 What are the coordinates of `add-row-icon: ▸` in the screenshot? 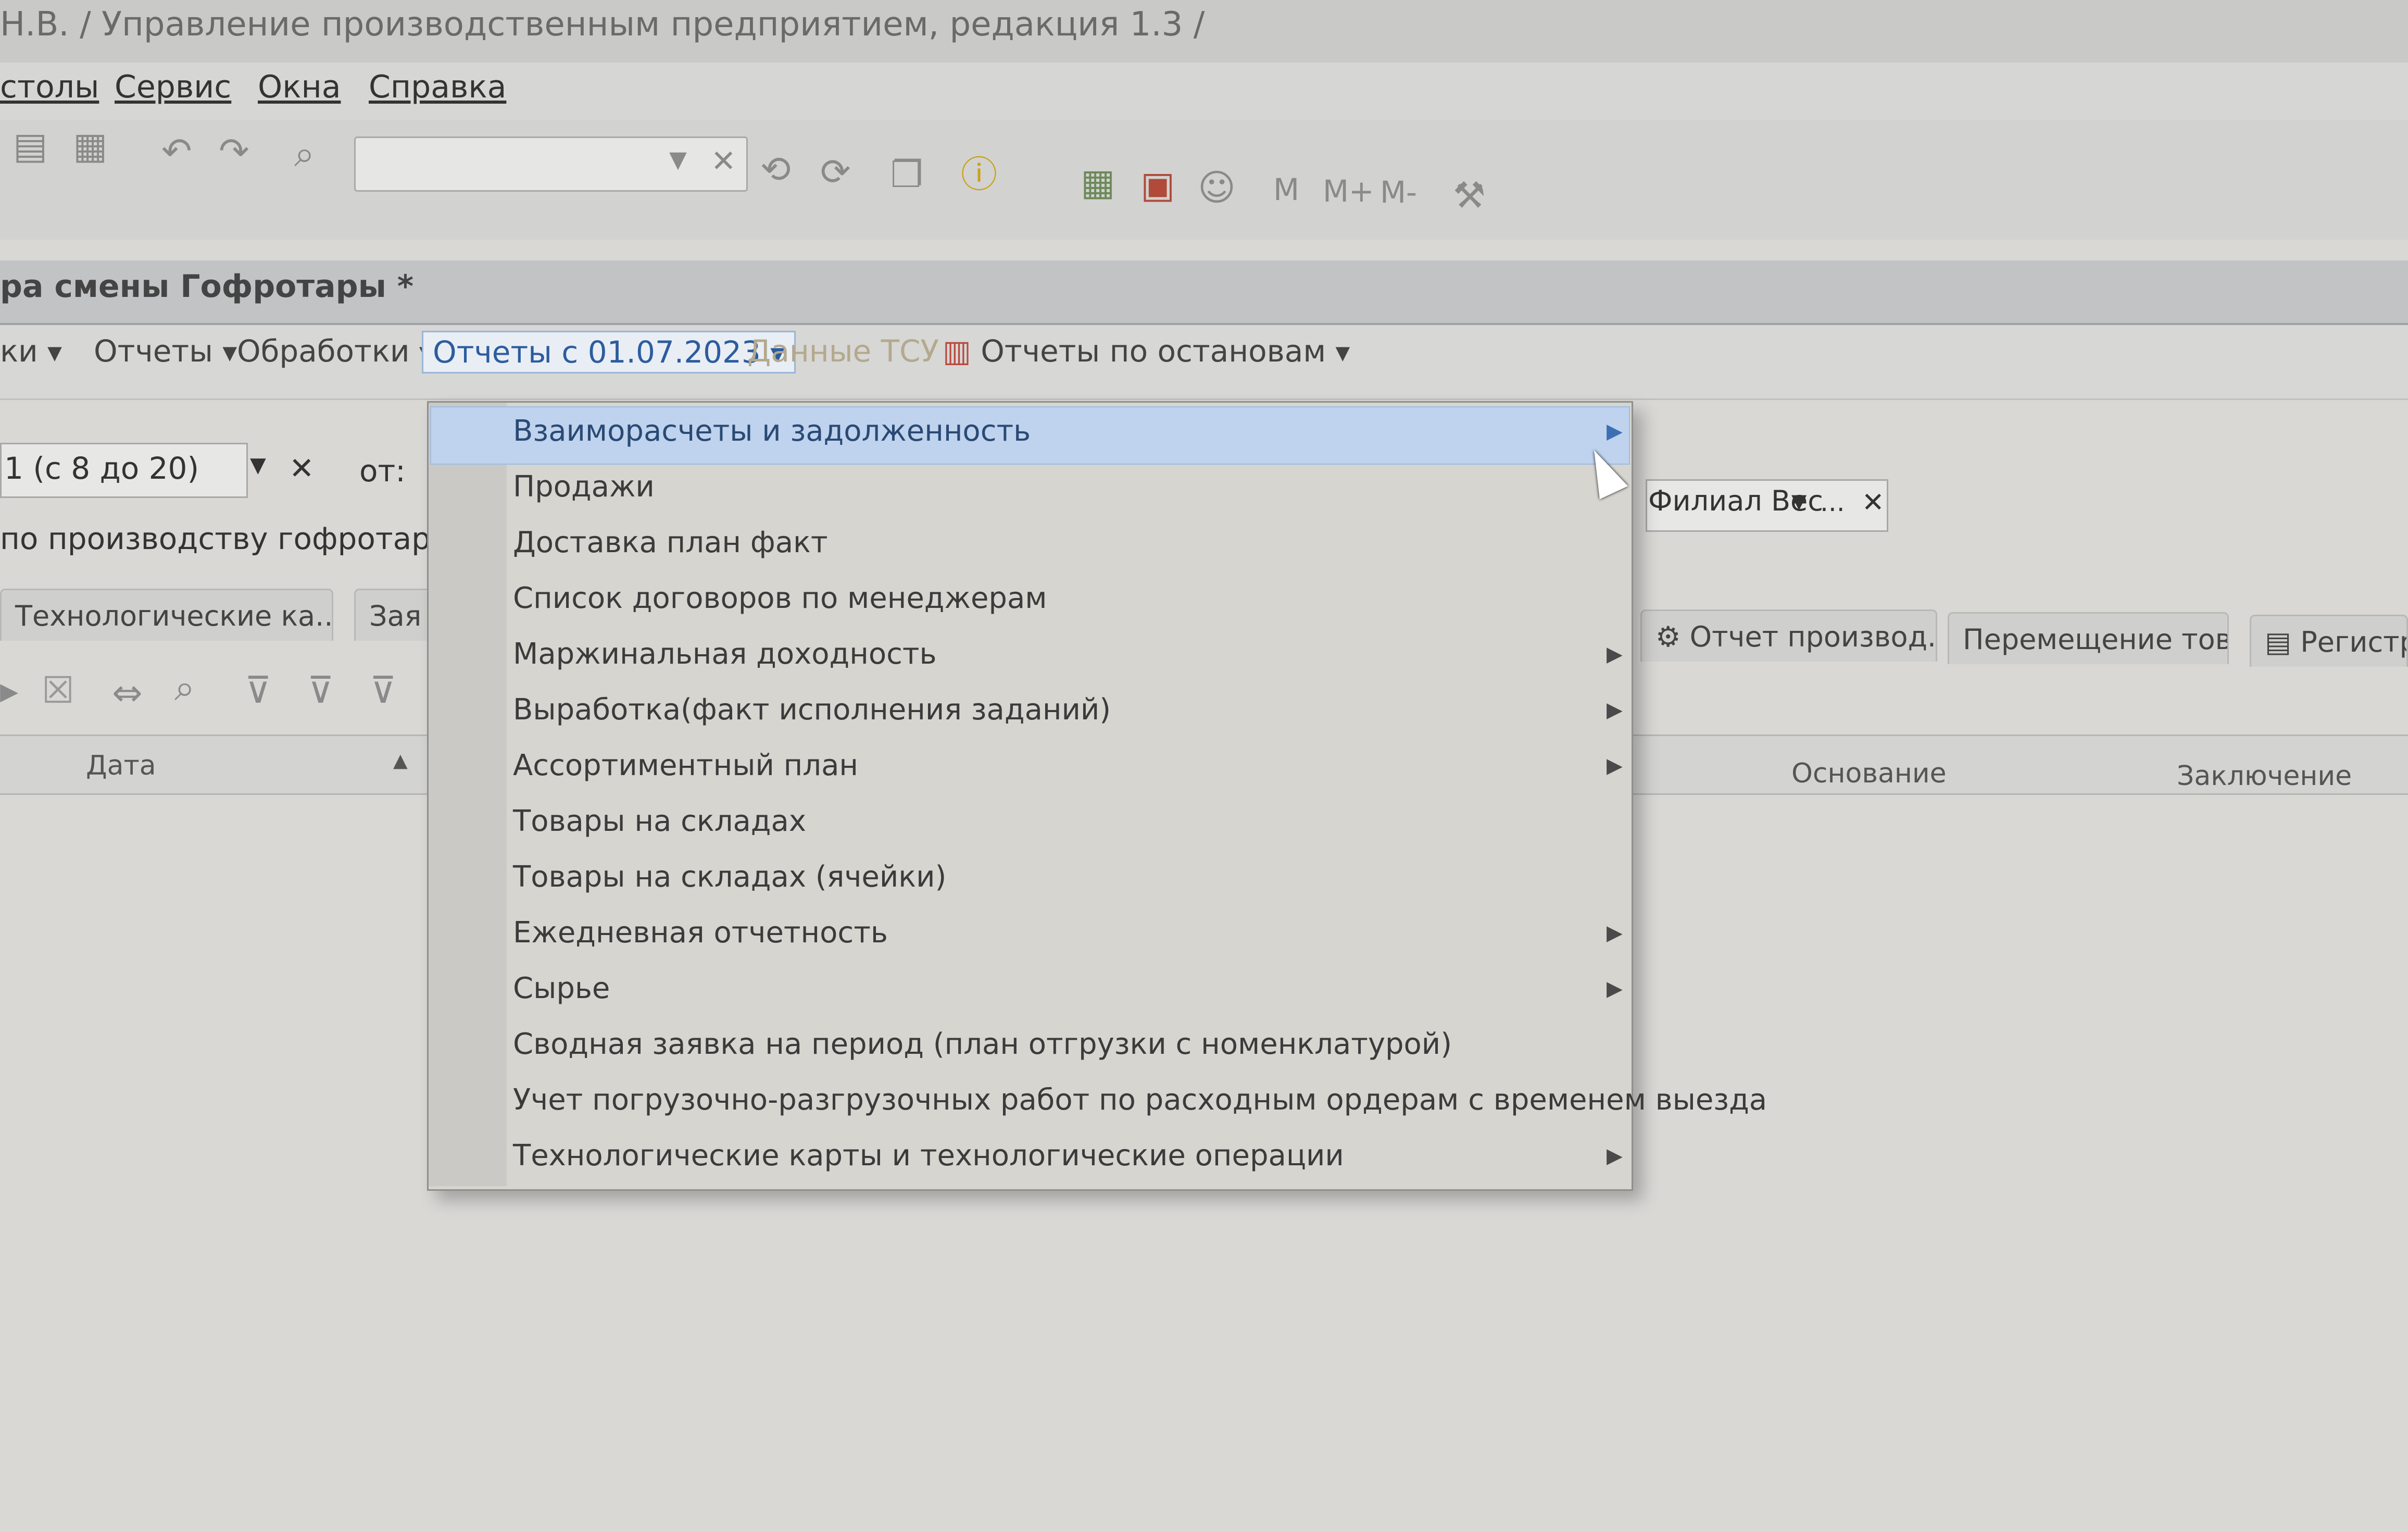 It's located at (9, 690).